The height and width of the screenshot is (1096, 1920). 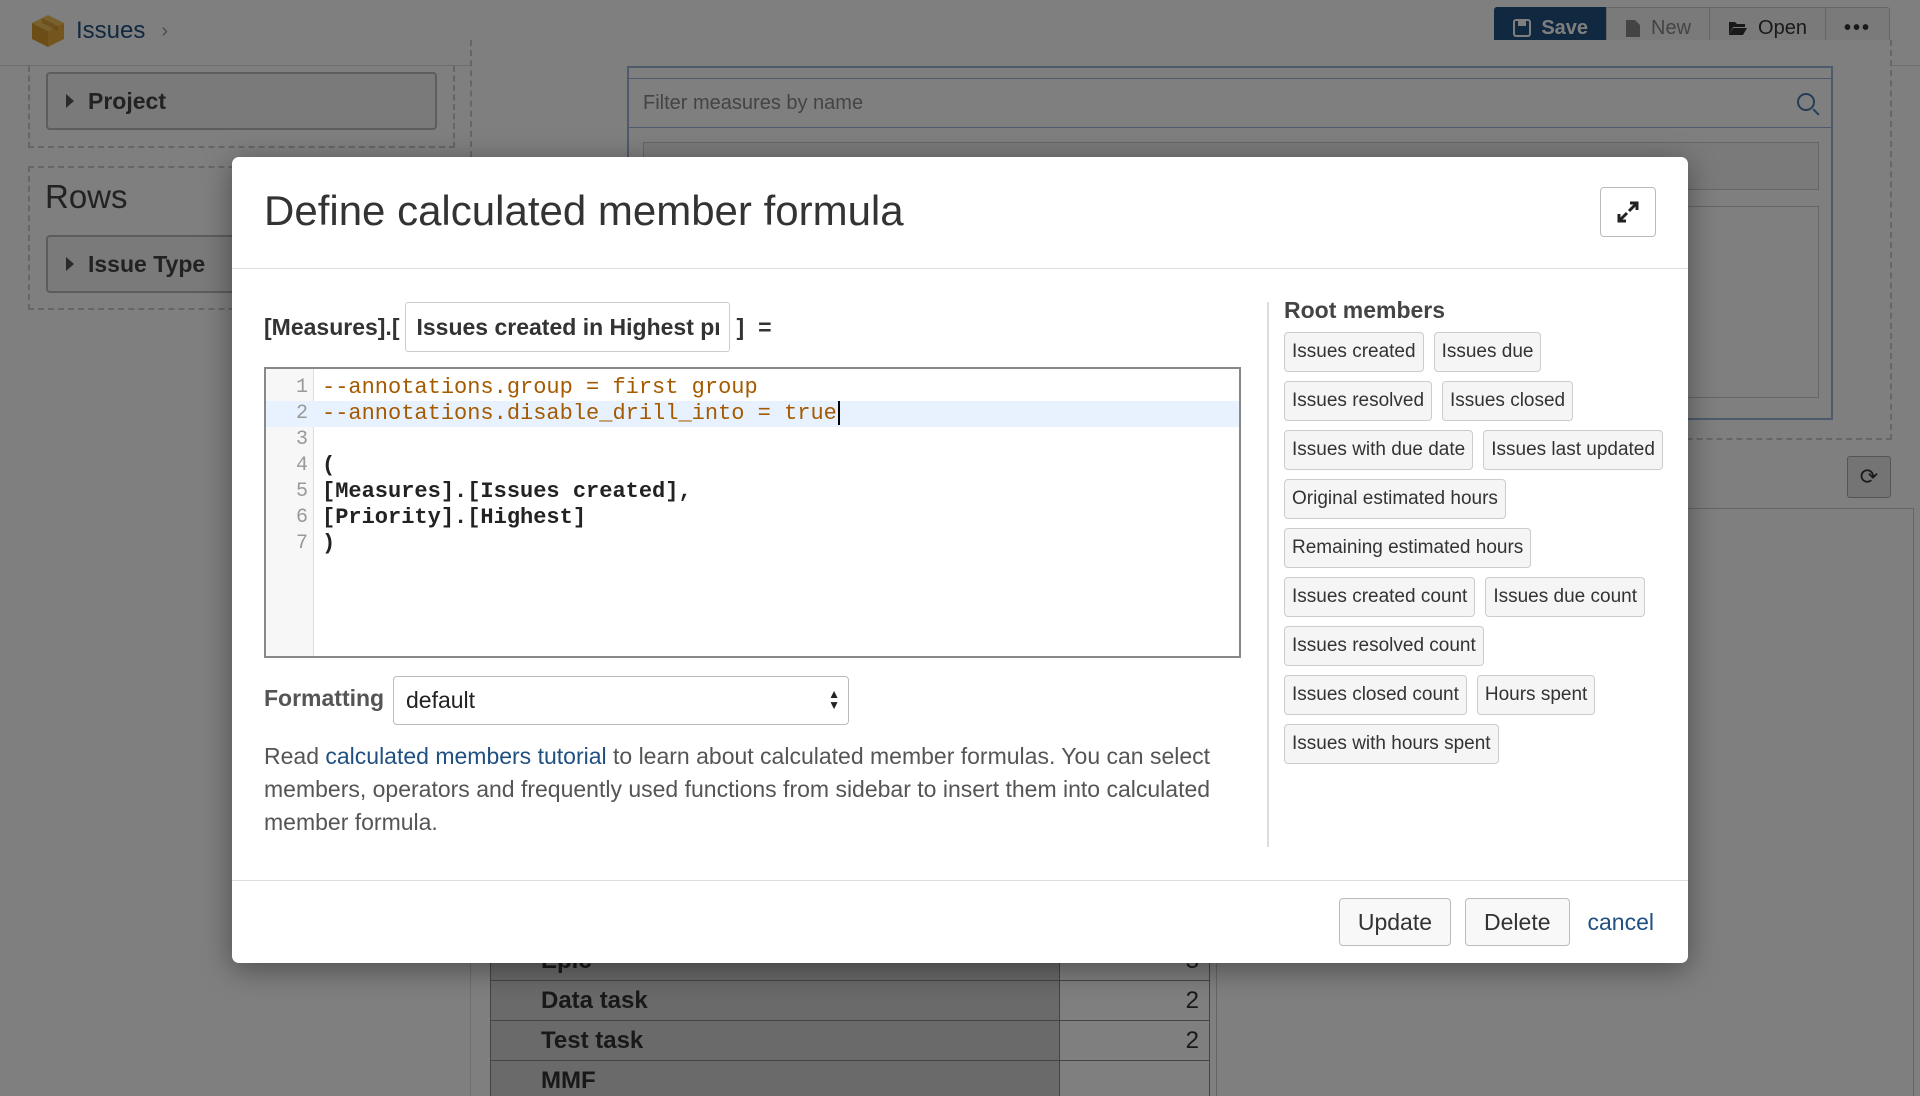 What do you see at coordinates (834, 699) in the screenshot?
I see `select-arrows-icon: ▲ ▼` at bounding box center [834, 699].